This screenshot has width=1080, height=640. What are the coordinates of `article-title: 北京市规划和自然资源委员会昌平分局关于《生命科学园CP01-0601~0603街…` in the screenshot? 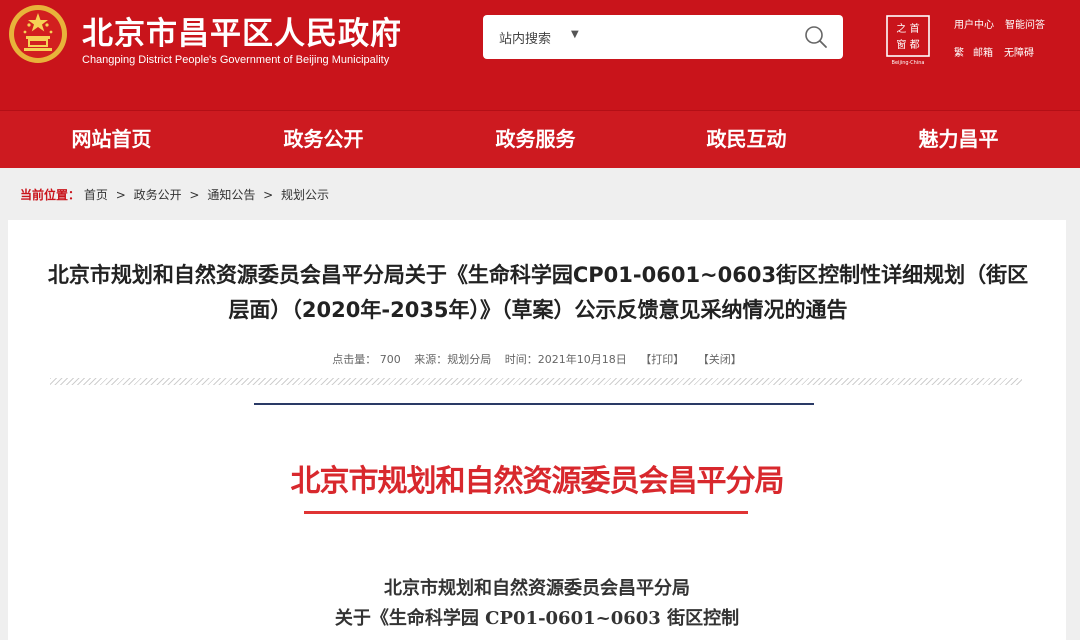 It's located at (538, 292).